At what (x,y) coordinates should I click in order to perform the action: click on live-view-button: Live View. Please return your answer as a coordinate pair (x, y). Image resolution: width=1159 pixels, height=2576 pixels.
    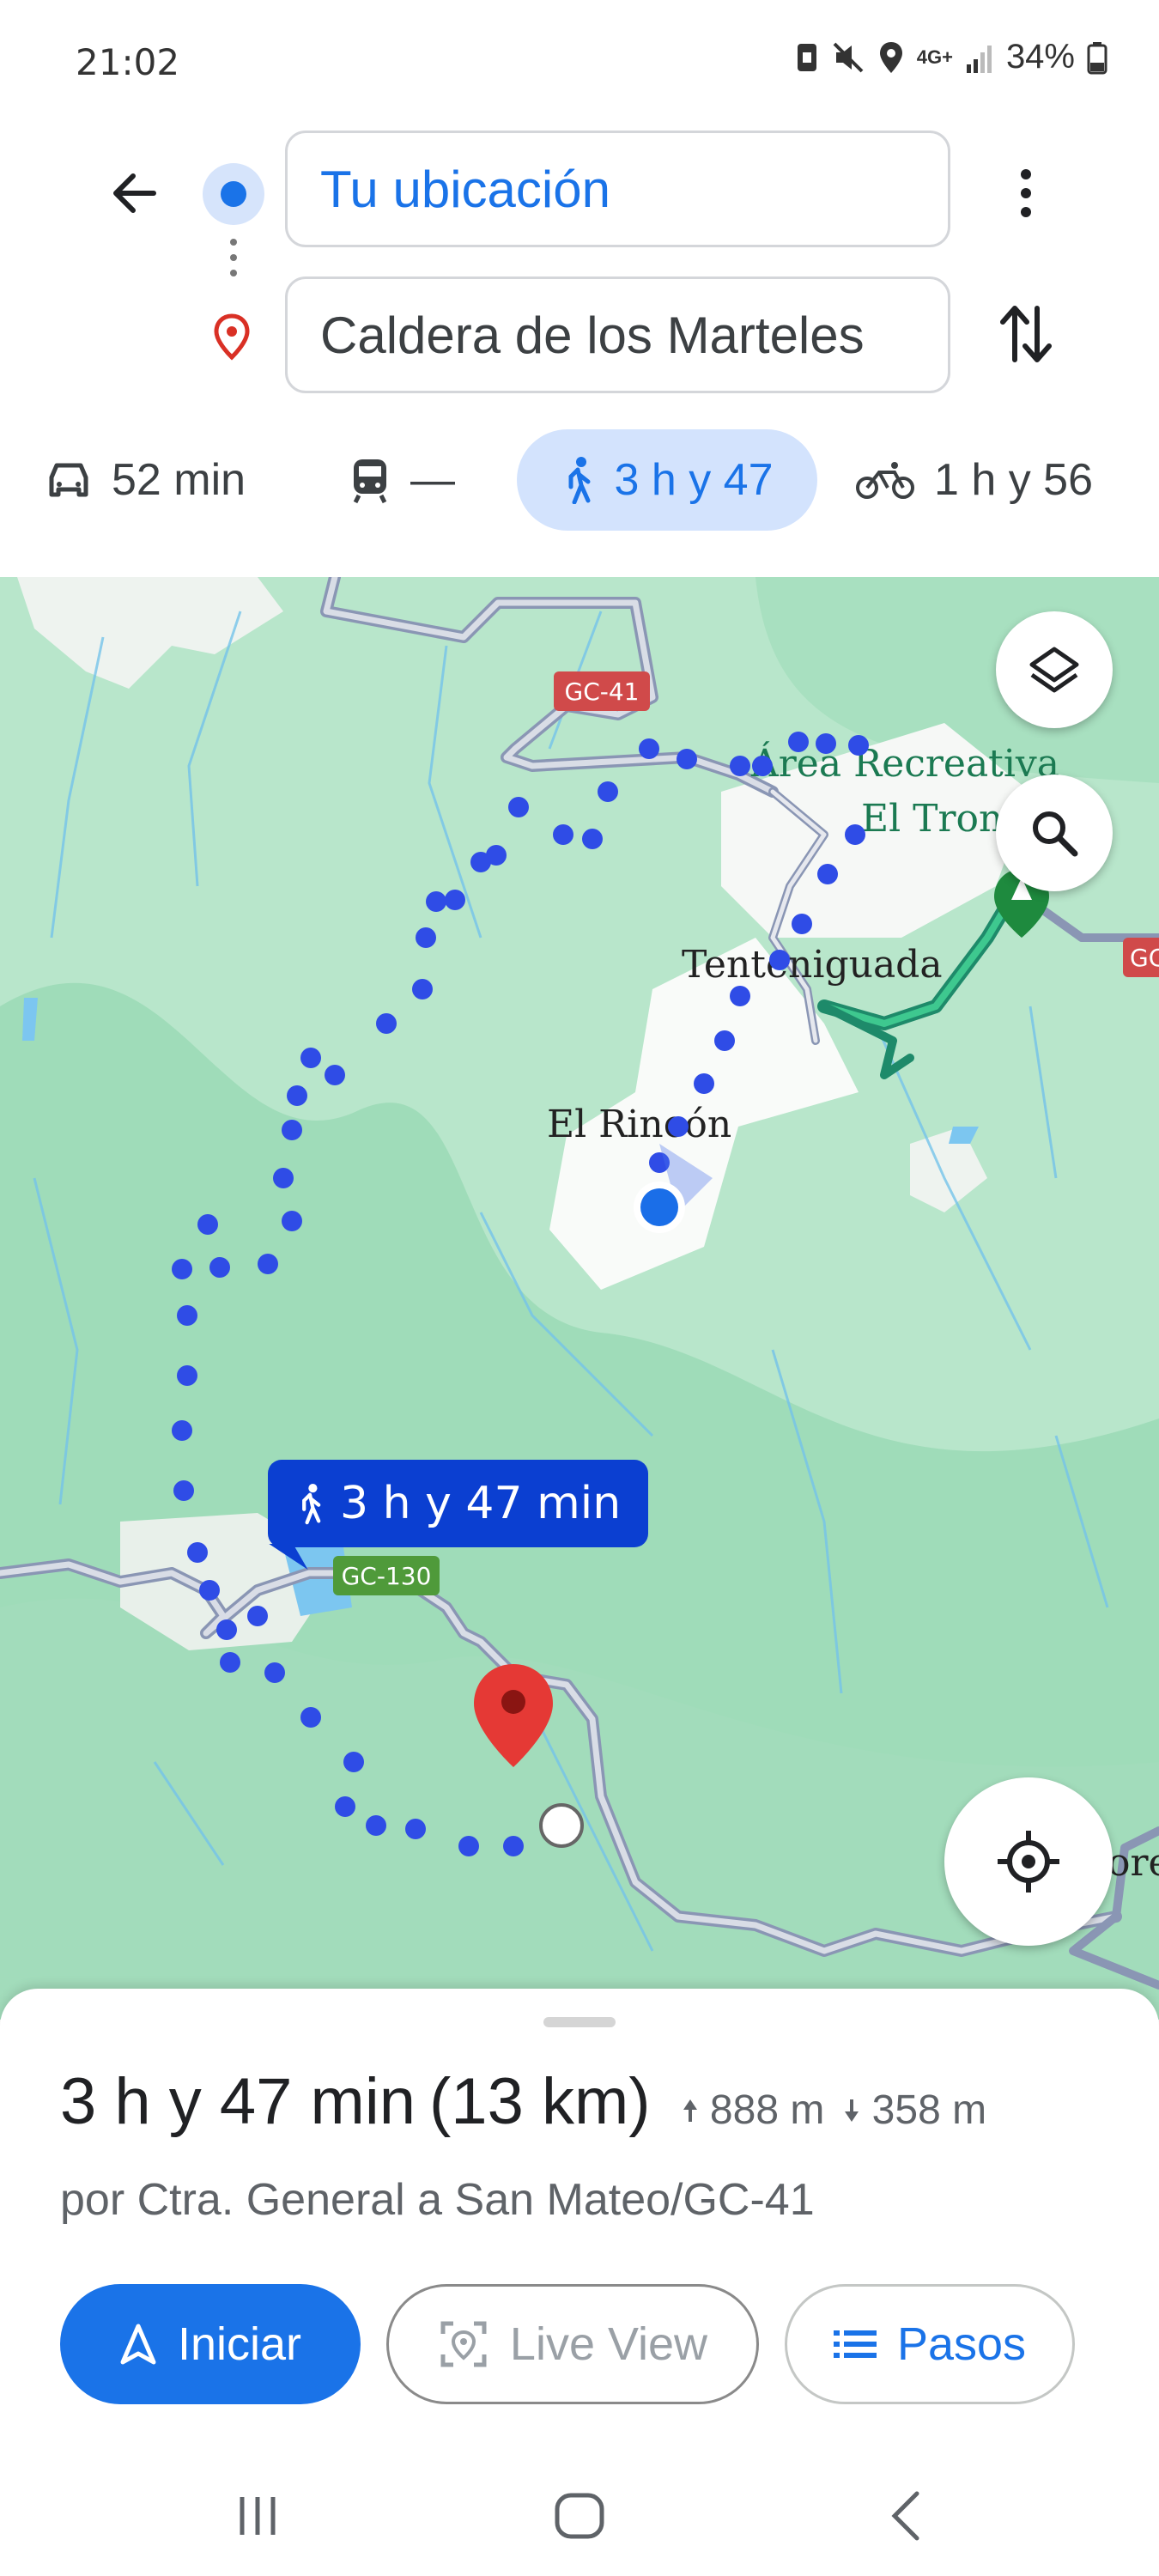
    Looking at the image, I should click on (572, 2344).